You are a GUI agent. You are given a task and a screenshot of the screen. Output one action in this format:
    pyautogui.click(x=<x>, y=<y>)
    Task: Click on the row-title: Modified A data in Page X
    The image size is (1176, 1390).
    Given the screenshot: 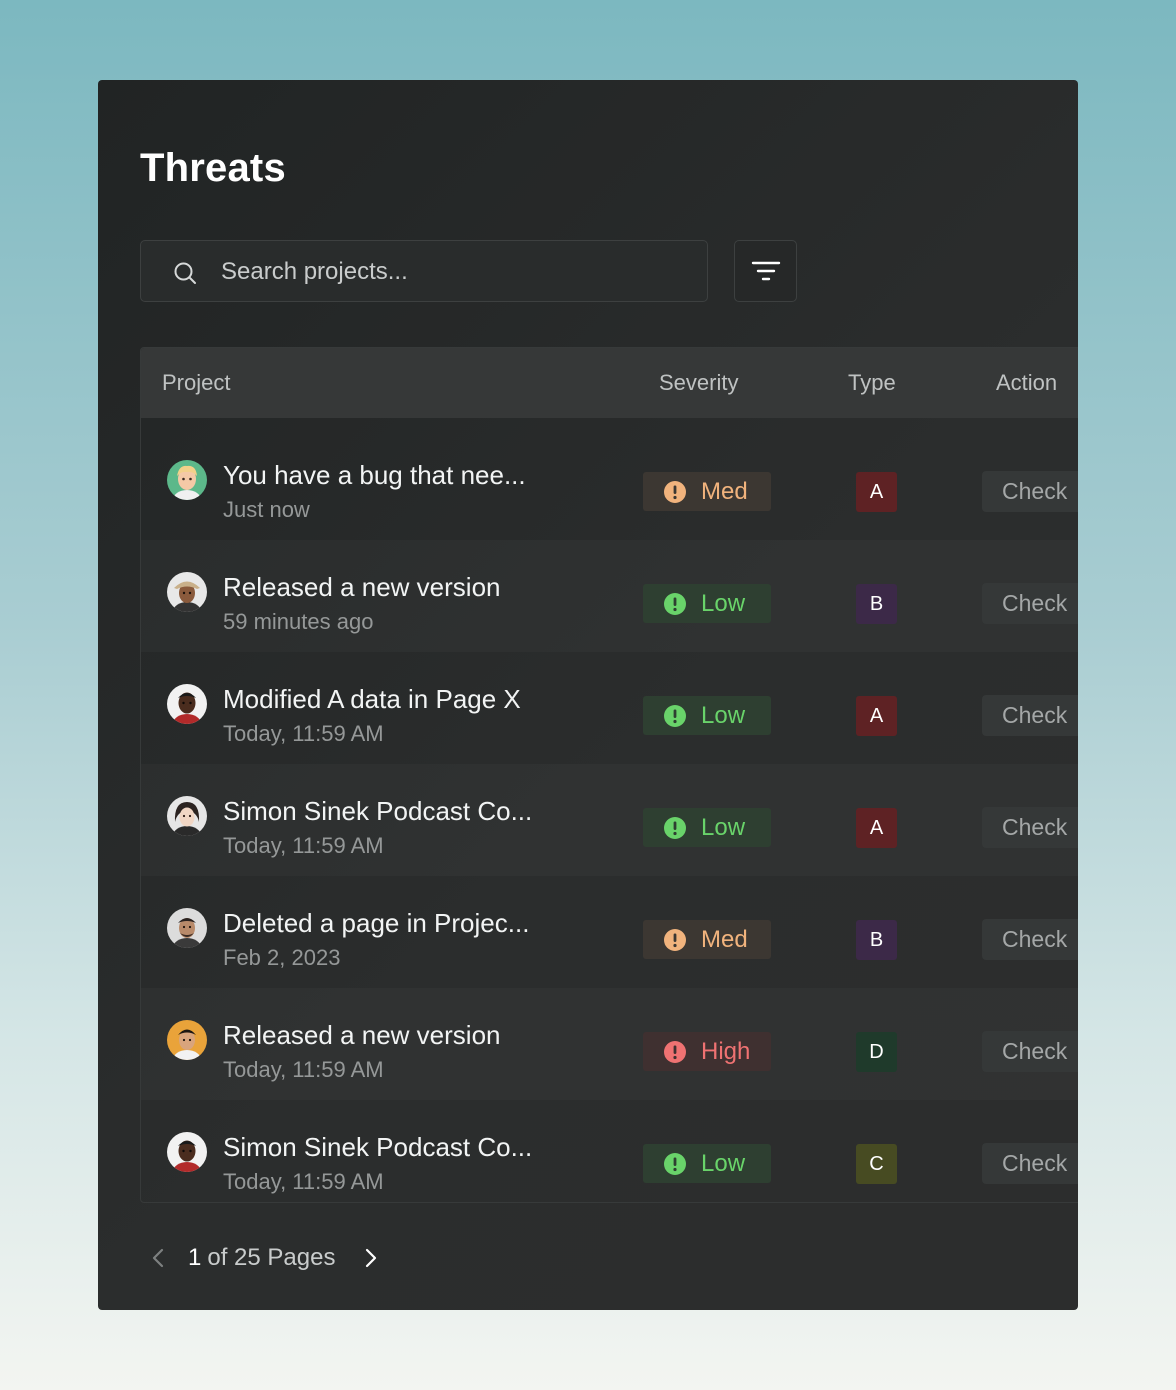 What is the action you would take?
    pyautogui.click(x=372, y=699)
    